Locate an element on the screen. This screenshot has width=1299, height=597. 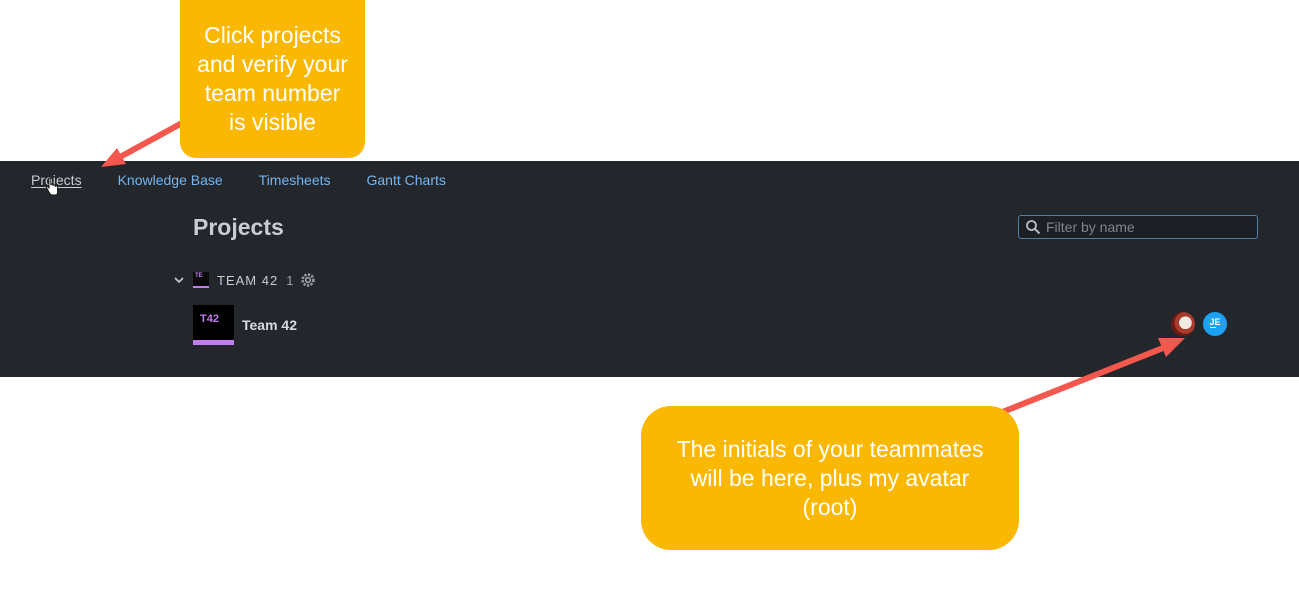
avatar-je: JE is located at coordinates (1215, 324).